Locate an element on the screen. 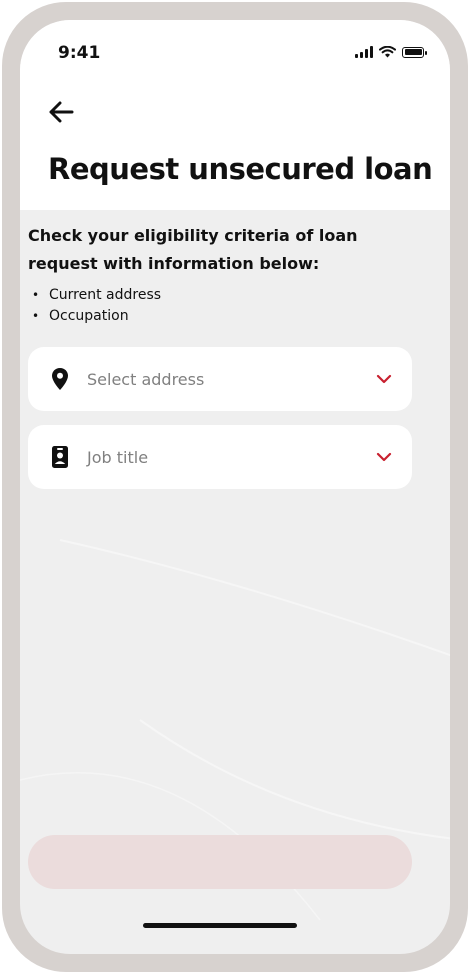 The image size is (470, 974). cellular-signal-icon is located at coordinates (364, 52).